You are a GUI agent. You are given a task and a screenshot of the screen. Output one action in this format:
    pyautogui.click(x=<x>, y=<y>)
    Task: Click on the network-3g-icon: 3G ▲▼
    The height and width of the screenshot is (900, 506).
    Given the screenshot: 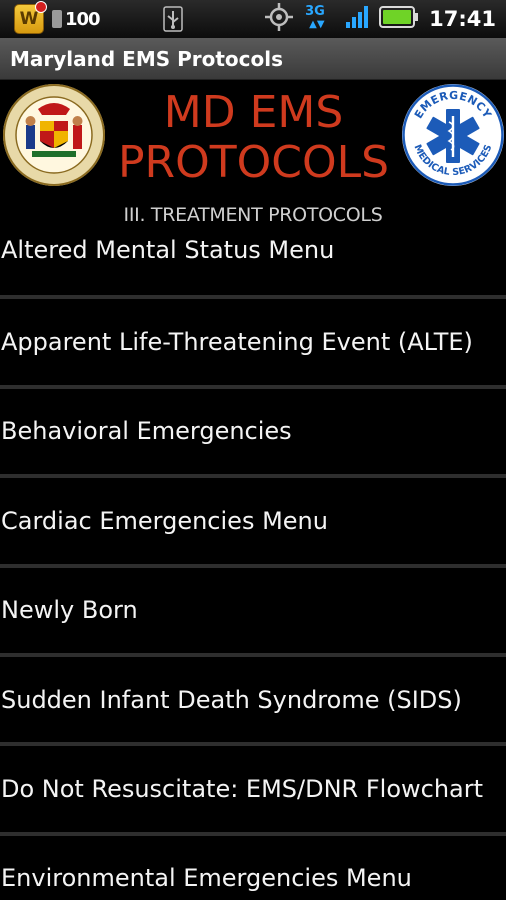 What is the action you would take?
    pyautogui.click(x=315, y=17)
    